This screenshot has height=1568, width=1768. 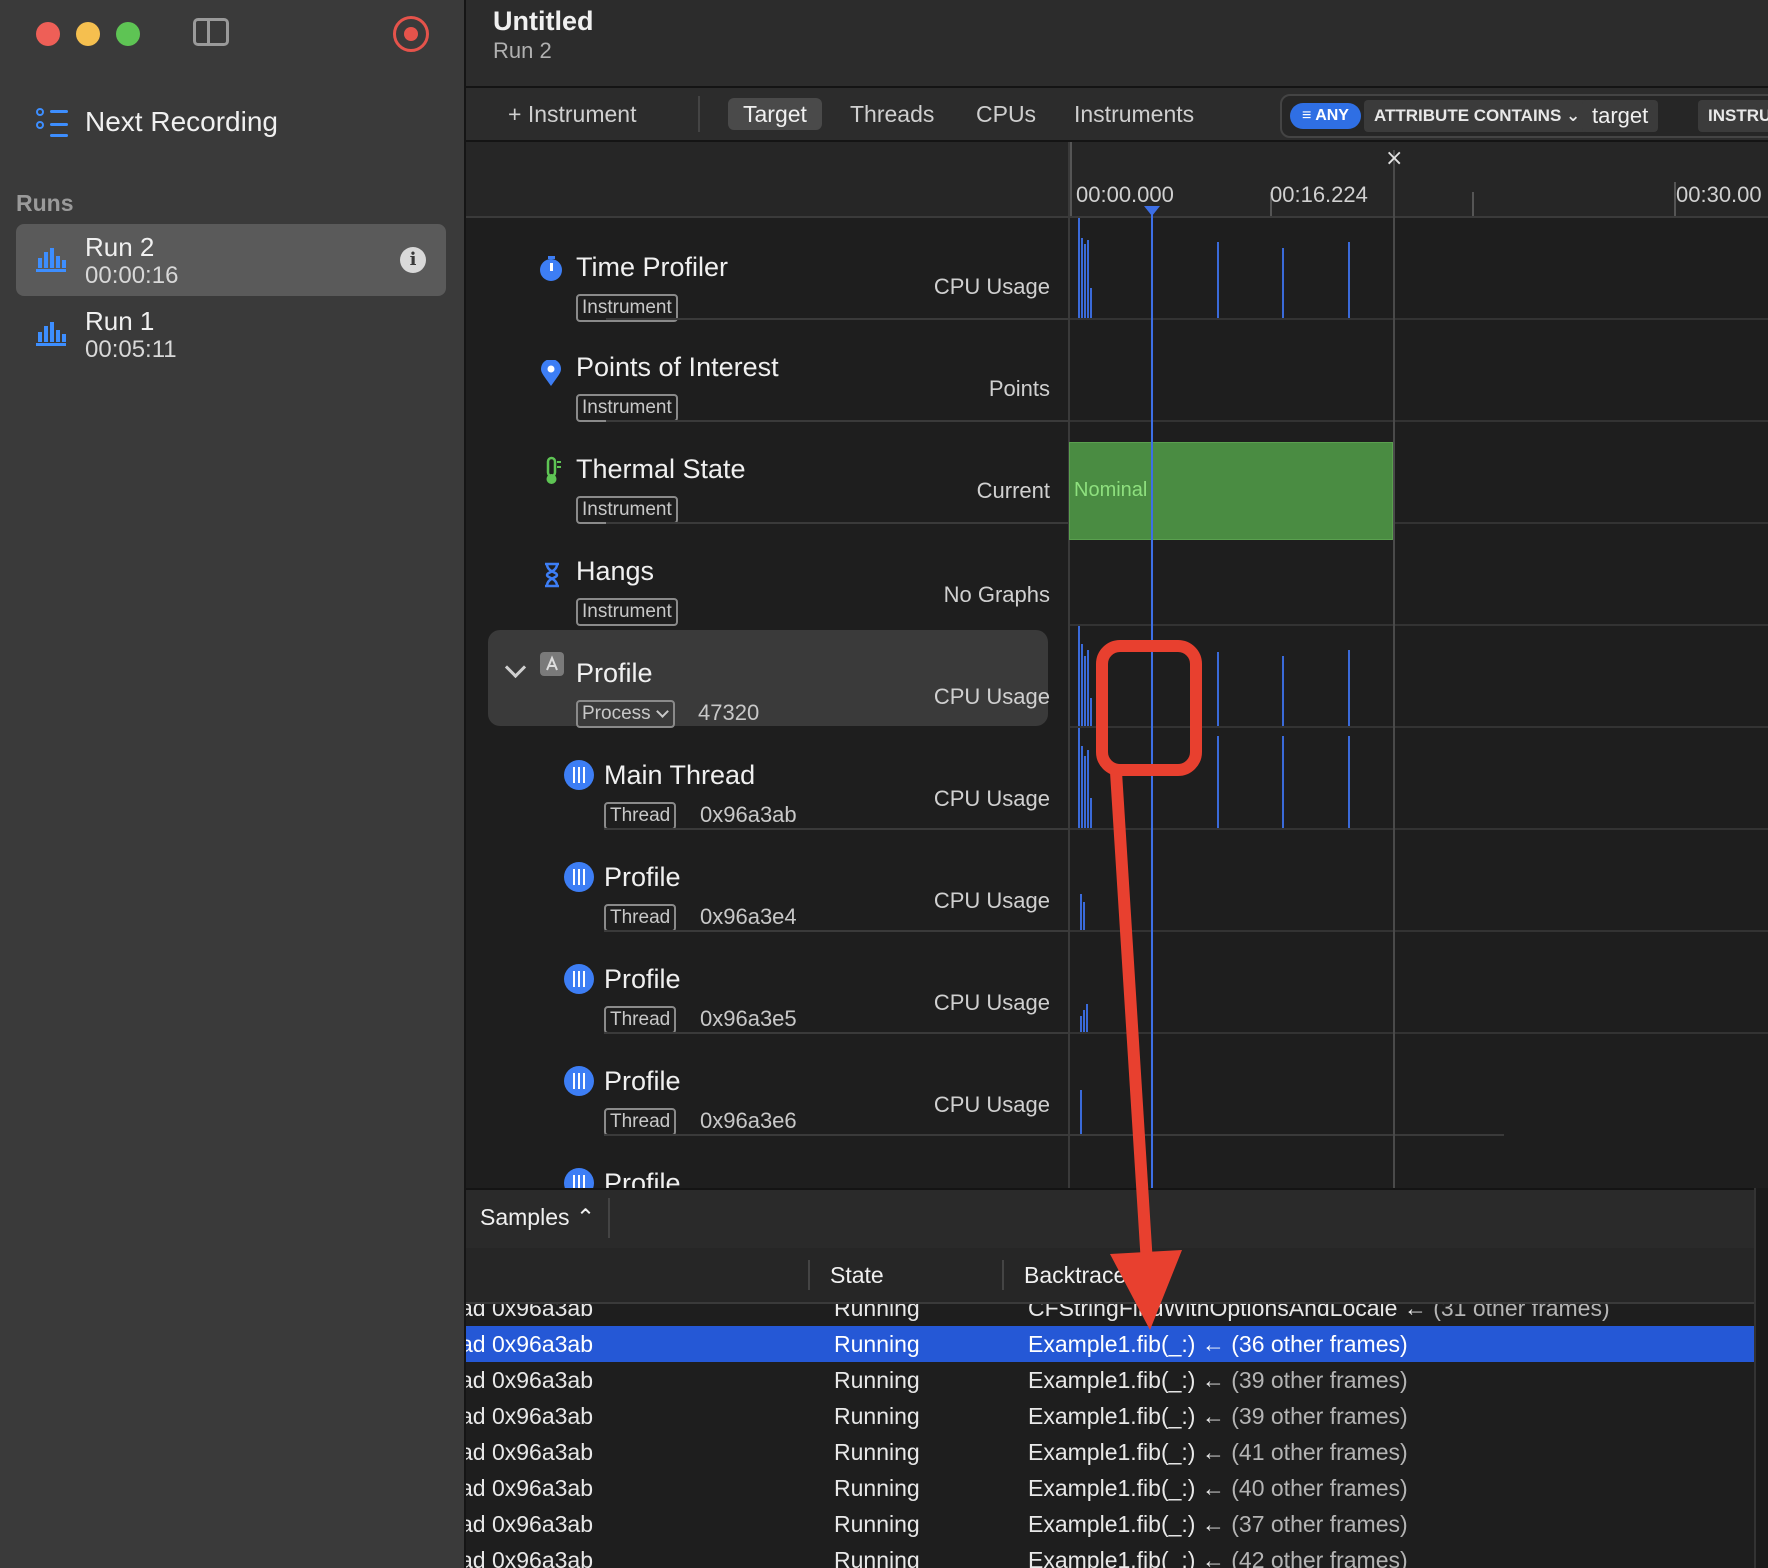 I want to click on column-header-backtrace: Backtrace, so click(x=1075, y=1275).